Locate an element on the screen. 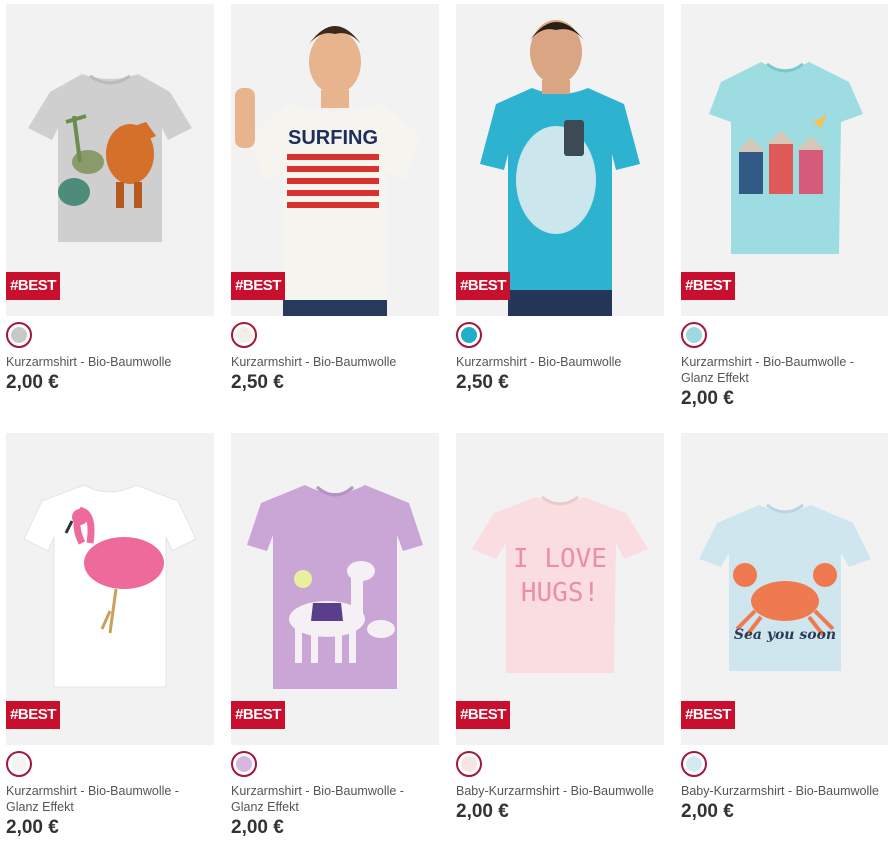 This screenshot has width=888, height=847. beach-huts-shirt-image is located at coordinates (786, 158).